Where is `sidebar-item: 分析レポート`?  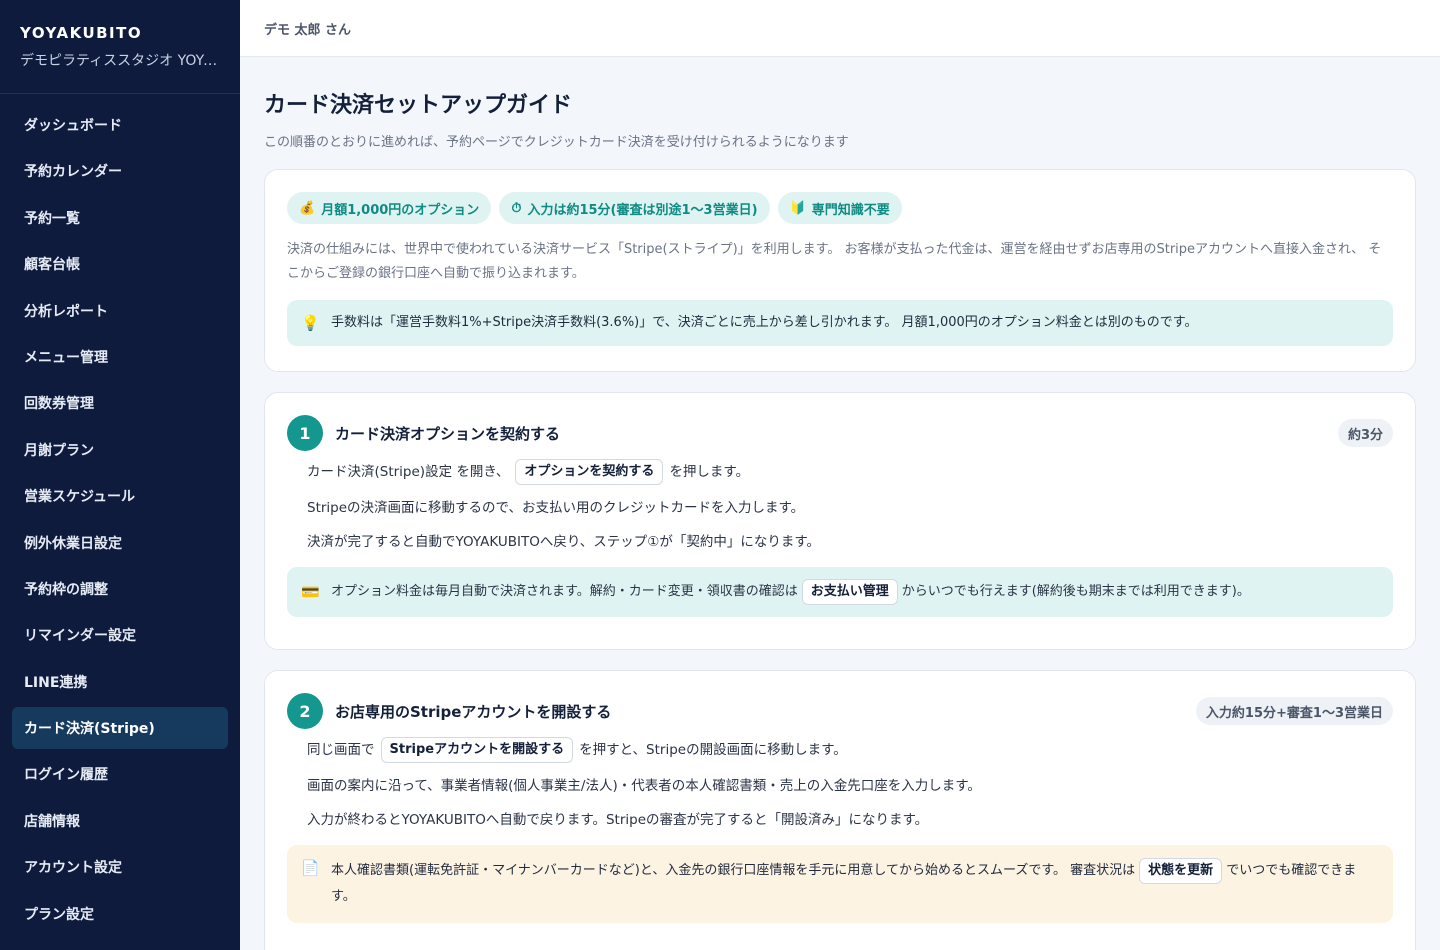
sidebar-item: 分析レポート is located at coordinates (120, 311).